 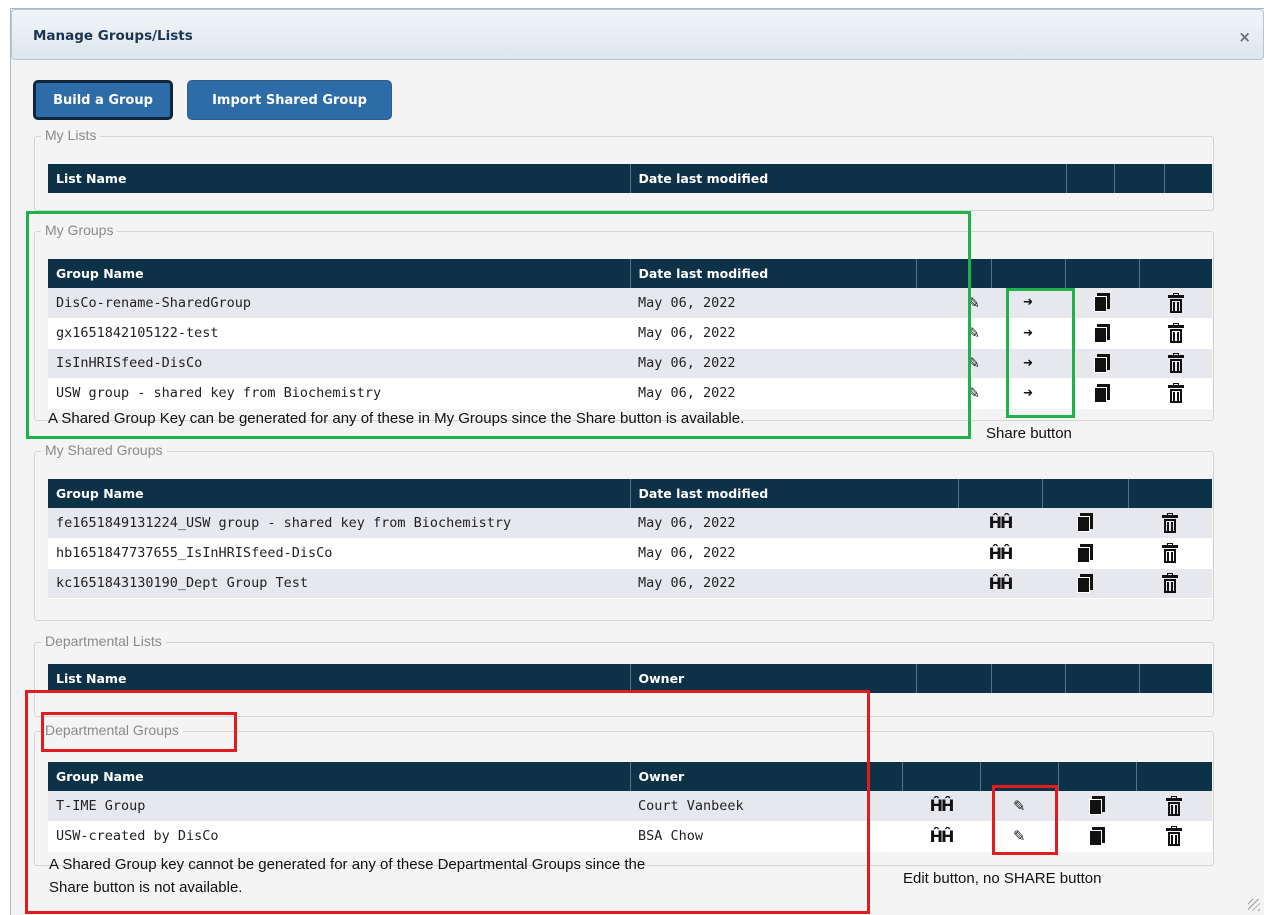 What do you see at coordinates (1029, 433) in the screenshot?
I see `share-button-annotation: Share button` at bounding box center [1029, 433].